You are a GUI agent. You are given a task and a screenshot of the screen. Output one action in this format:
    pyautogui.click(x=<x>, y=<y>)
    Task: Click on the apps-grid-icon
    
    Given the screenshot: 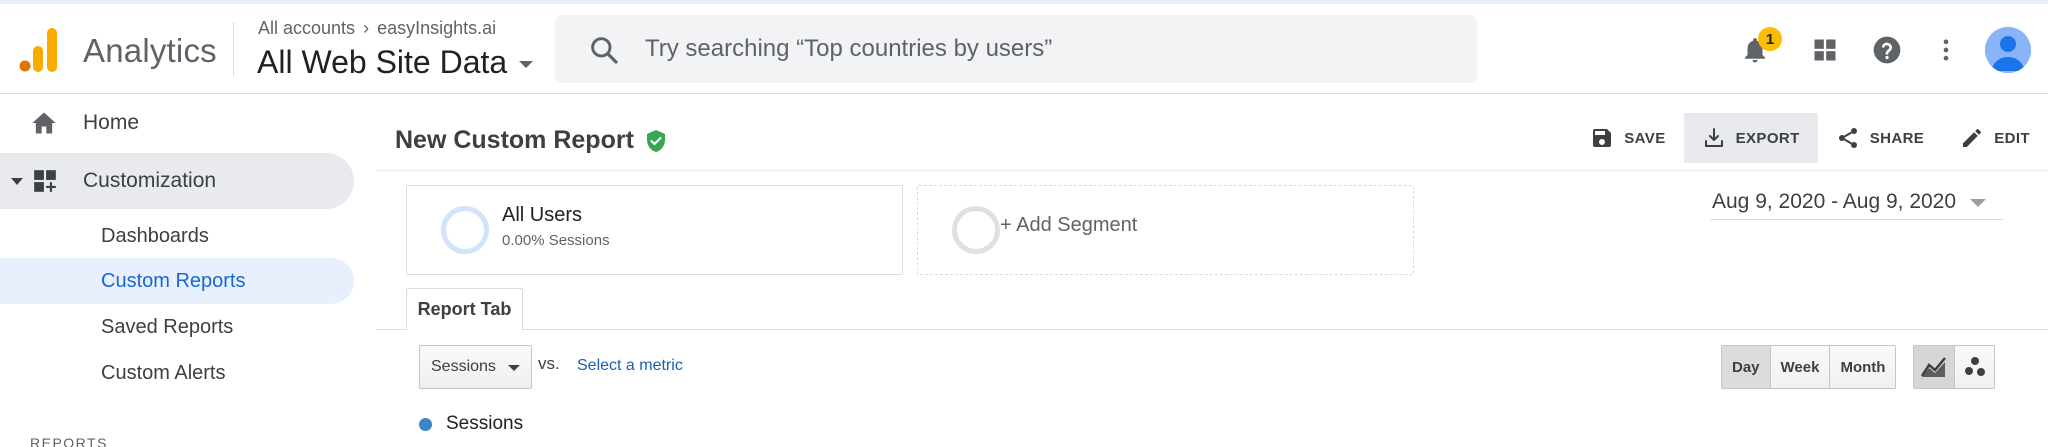 What is the action you would take?
    pyautogui.click(x=1825, y=50)
    